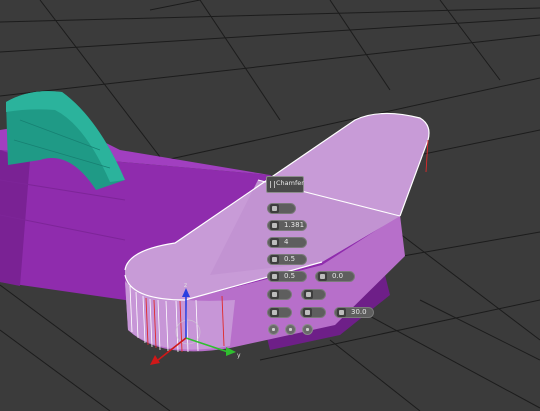 This screenshot has height=411, width=540. Describe the element at coordinates (274, 225) in the screenshot. I see `amount-icon` at that location.